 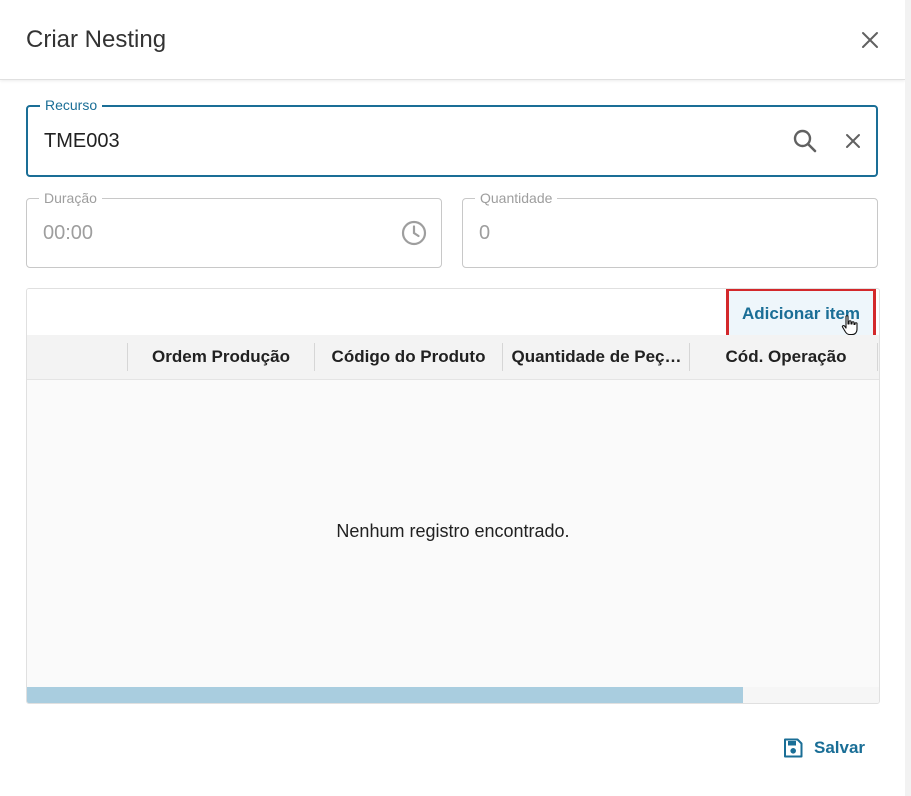 What do you see at coordinates (452, 40) in the screenshot?
I see `dialog-header: Criar Nesting` at bounding box center [452, 40].